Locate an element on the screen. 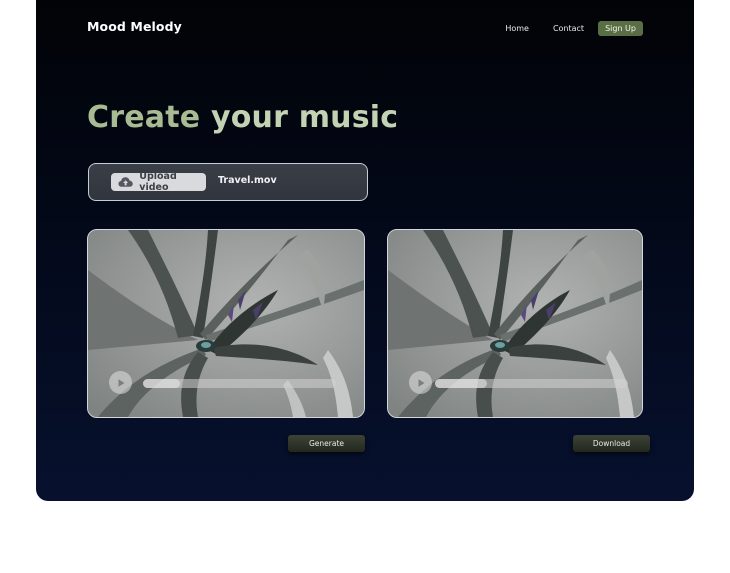 The image size is (730, 573). upload-bar: Upload video Travel.mov is located at coordinates (228, 182).